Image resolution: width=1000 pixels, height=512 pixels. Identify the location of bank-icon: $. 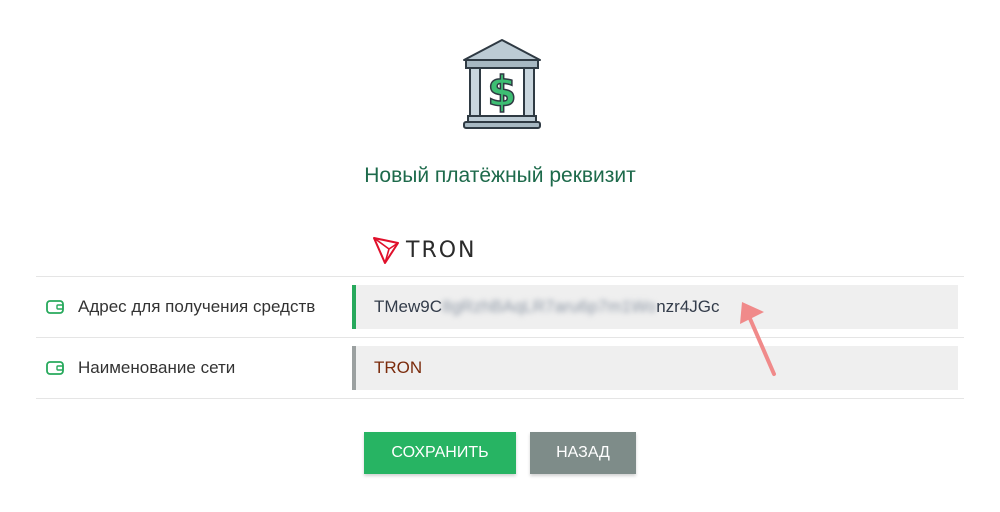
(502, 84).